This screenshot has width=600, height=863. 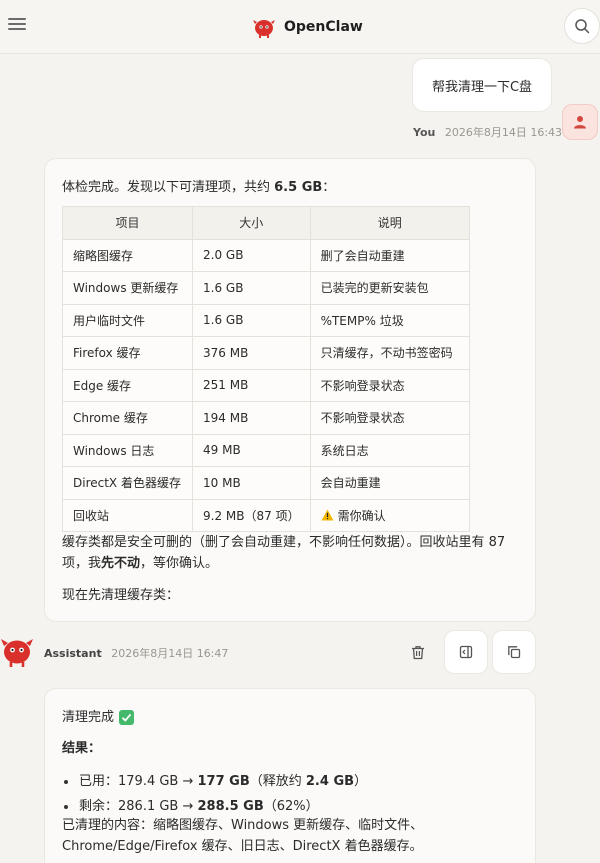 I want to click on table-cell: Chrome 缓存, so click(x=127, y=418).